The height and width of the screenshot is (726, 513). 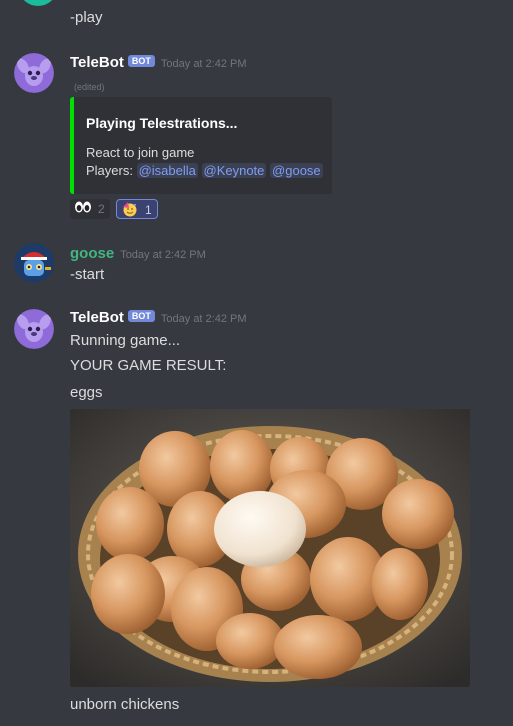 What do you see at coordinates (86, 392) in the screenshot?
I see `message-result-word: eggs` at bounding box center [86, 392].